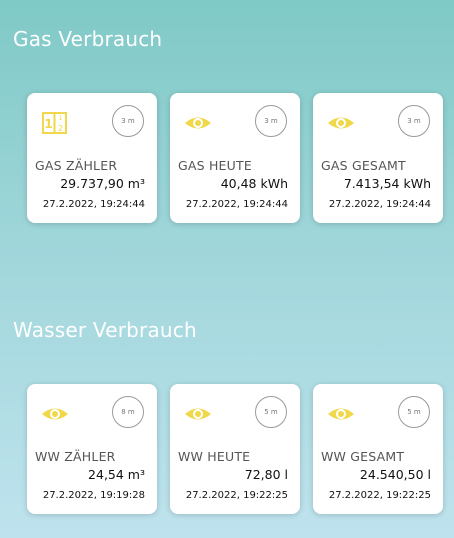 Image resolution: width=454 pixels, height=538 pixels. I want to click on meter-counter-icon: 1 1 2, so click(55, 123).